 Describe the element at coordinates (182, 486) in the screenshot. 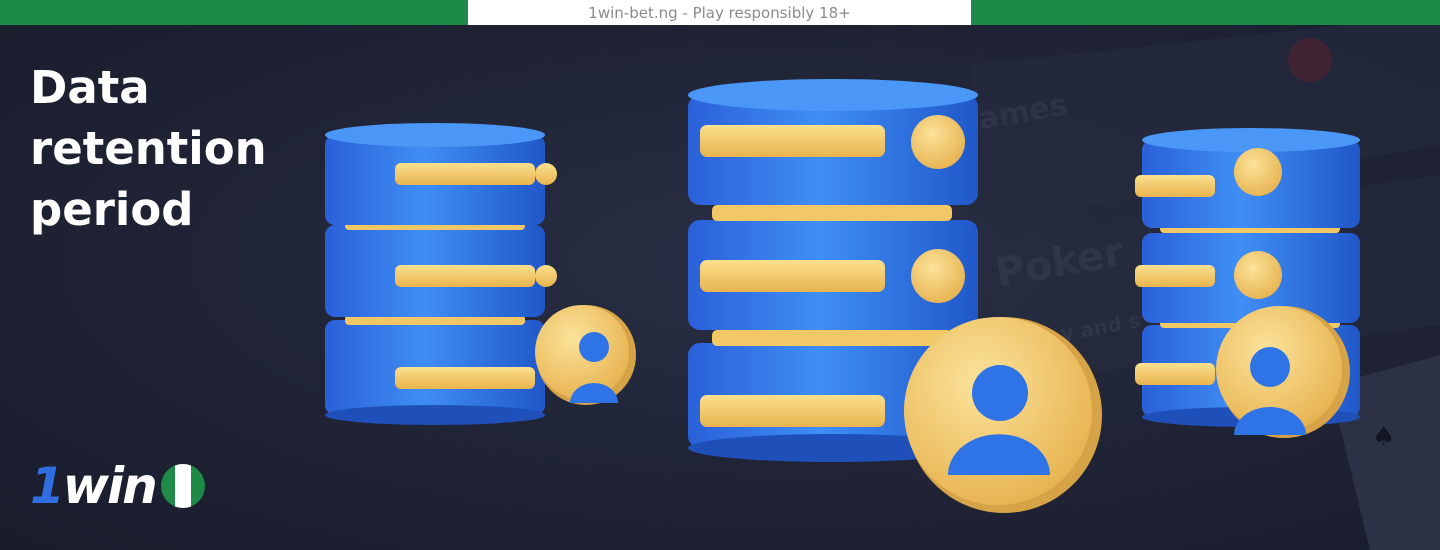

I see `nigeria-flag-icon` at that location.